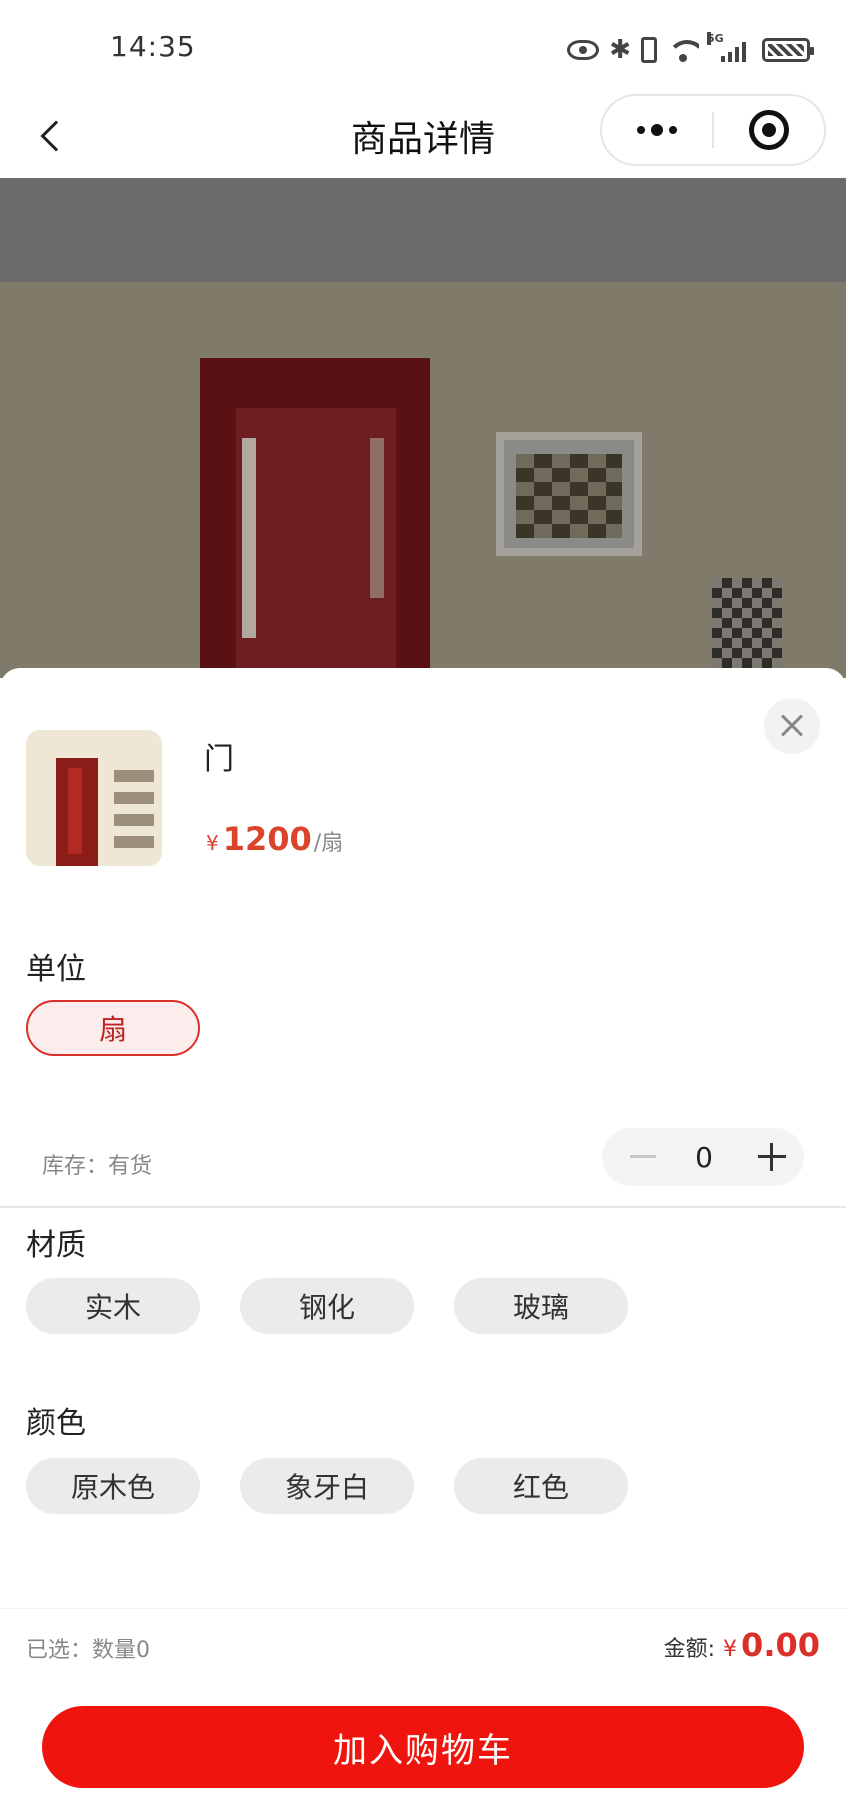  I want to click on status-icons: ✱ 5G, so click(690, 50).